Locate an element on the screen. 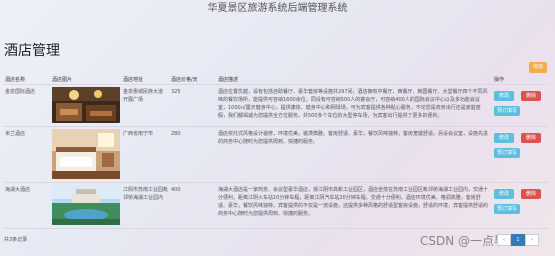  hotel-name: 米兰酒店 is located at coordinates (15, 134).